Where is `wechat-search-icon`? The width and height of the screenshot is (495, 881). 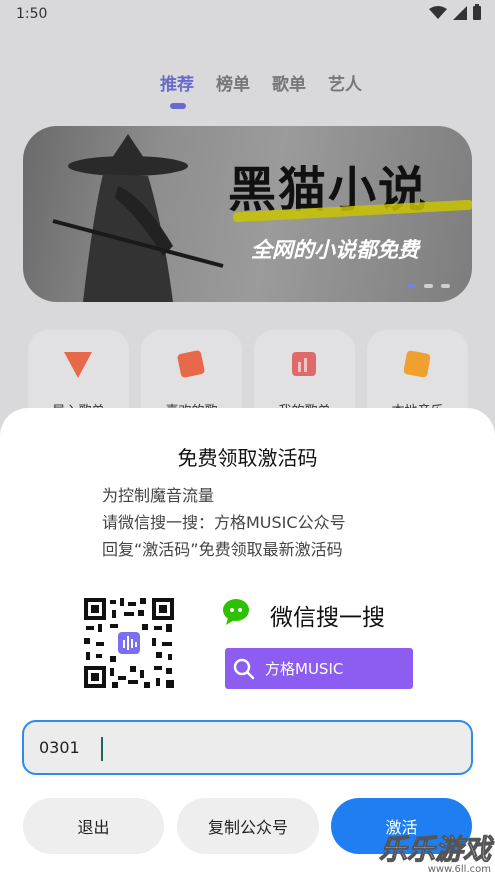
wechat-search-icon is located at coordinates (236, 612).